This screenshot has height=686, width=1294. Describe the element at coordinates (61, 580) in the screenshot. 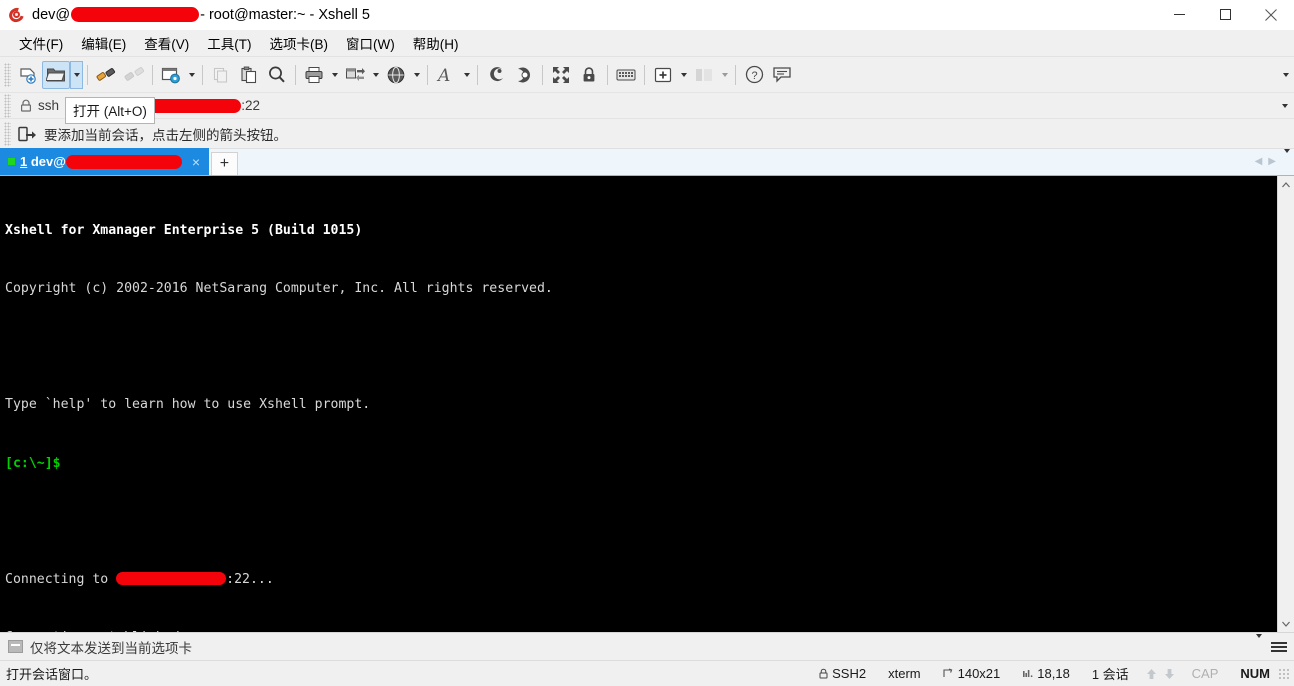

I see `connecting-prefix: Connecting to` at that location.